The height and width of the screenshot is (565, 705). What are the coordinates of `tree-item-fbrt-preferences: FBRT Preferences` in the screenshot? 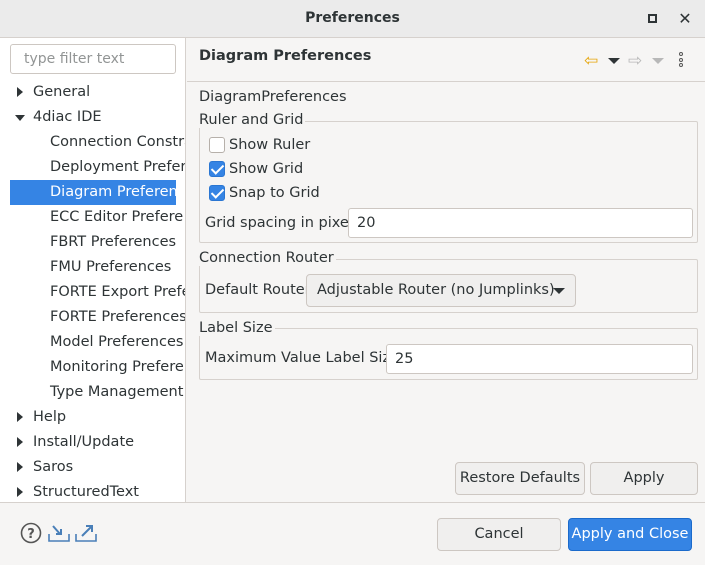 It's located at (92, 242).